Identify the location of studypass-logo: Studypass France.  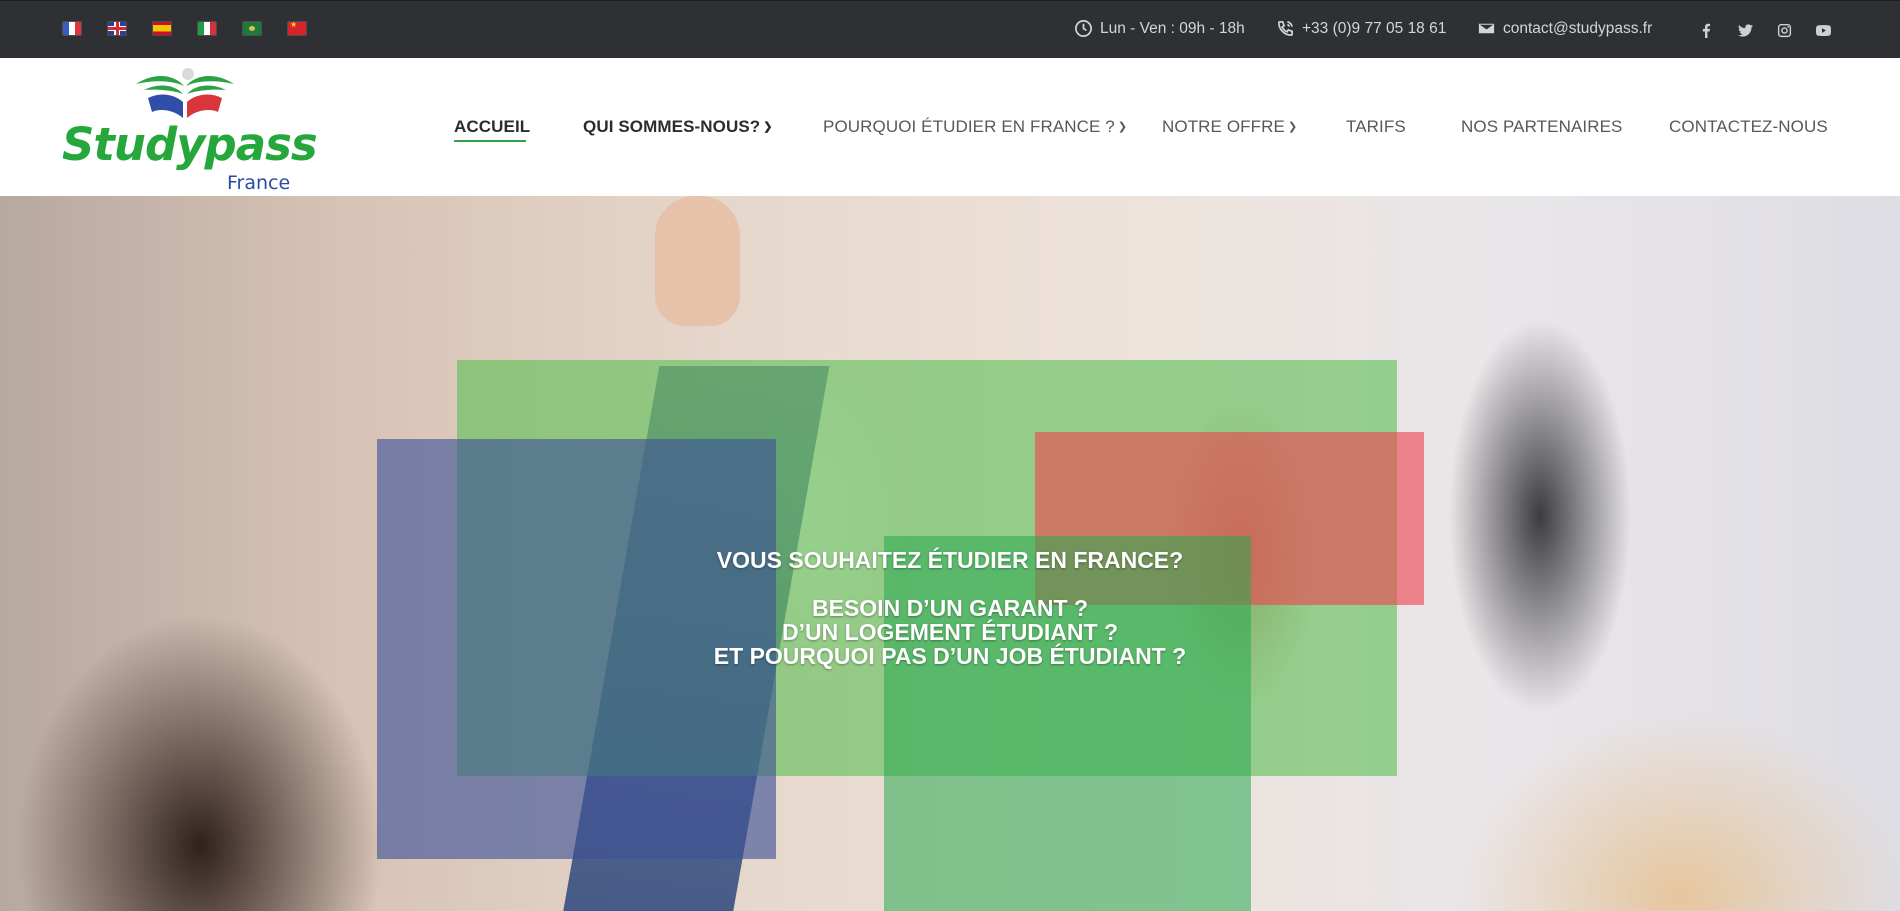
(189, 133).